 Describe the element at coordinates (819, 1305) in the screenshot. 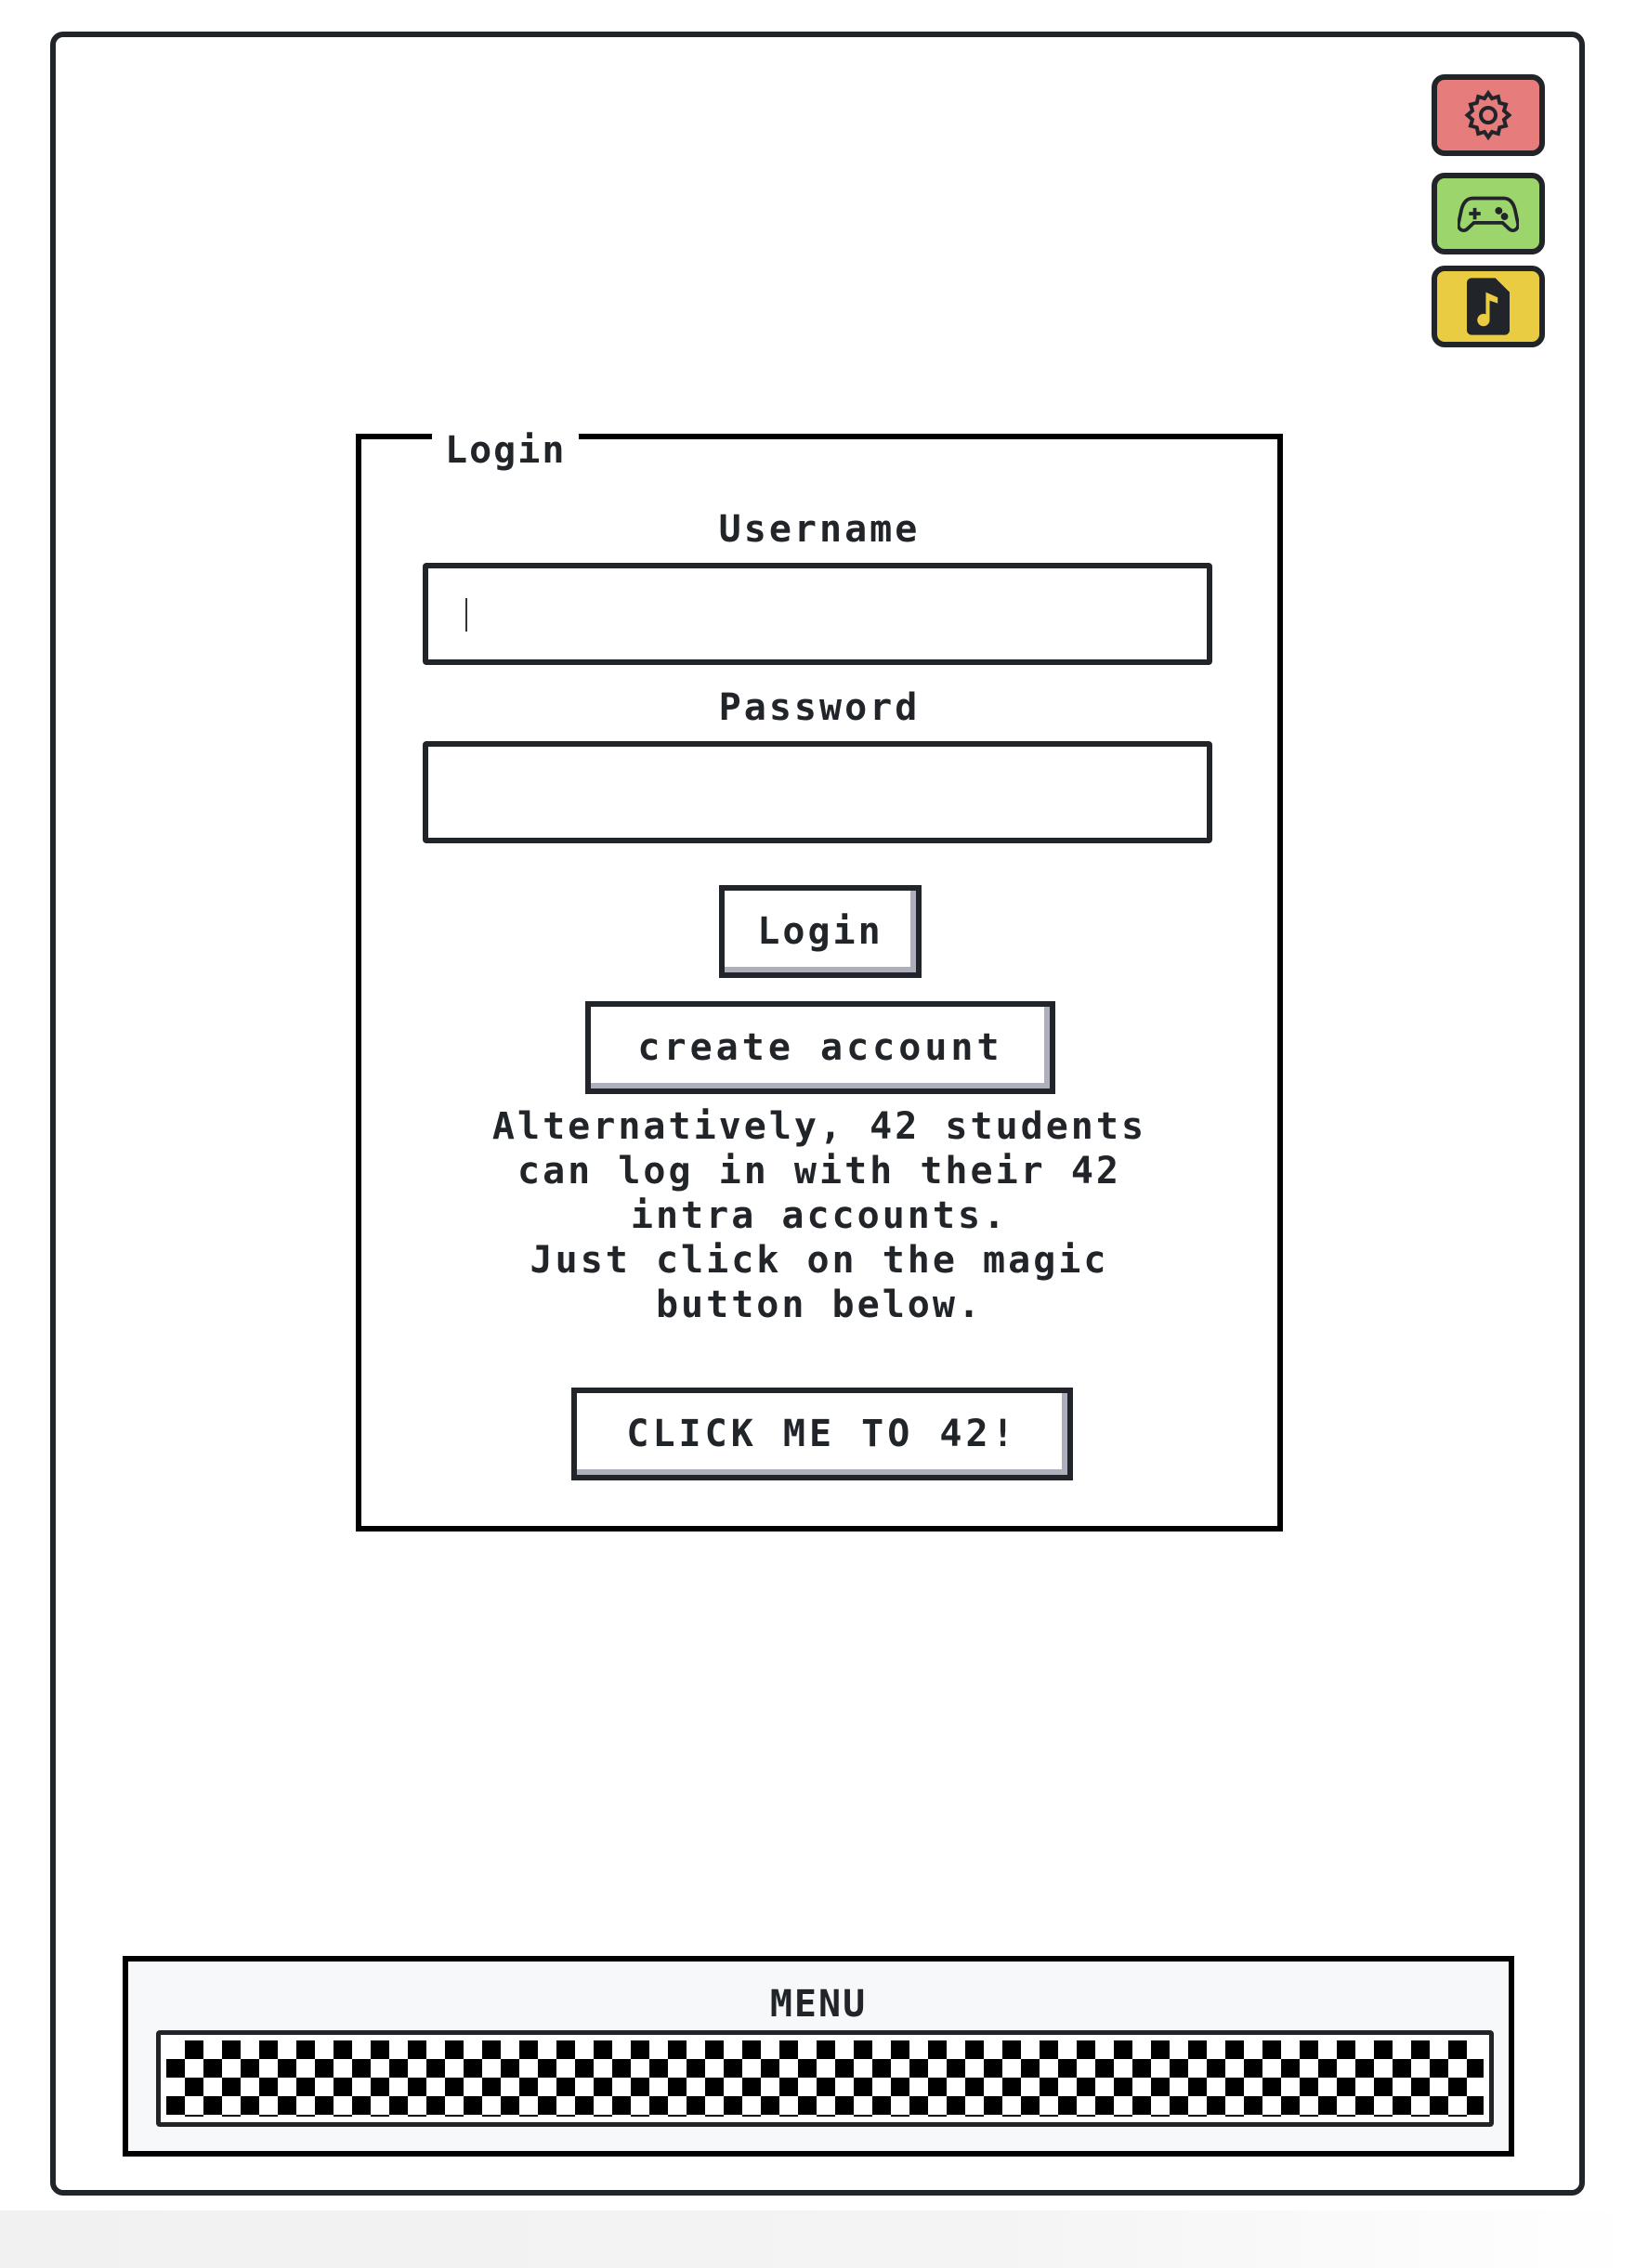

I see `info-line: button below.` at that location.